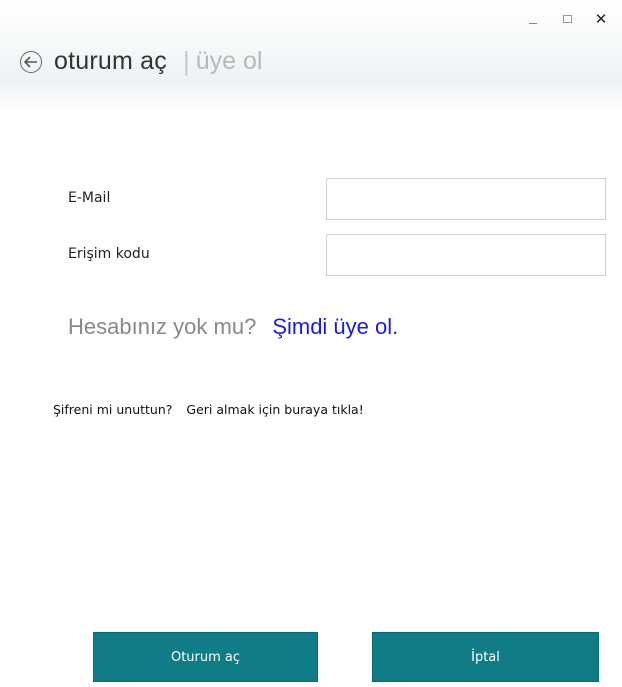 The width and height of the screenshot is (622, 687). I want to click on forgot-password-link: Geri almak için buraya tıkla!, so click(274, 409).